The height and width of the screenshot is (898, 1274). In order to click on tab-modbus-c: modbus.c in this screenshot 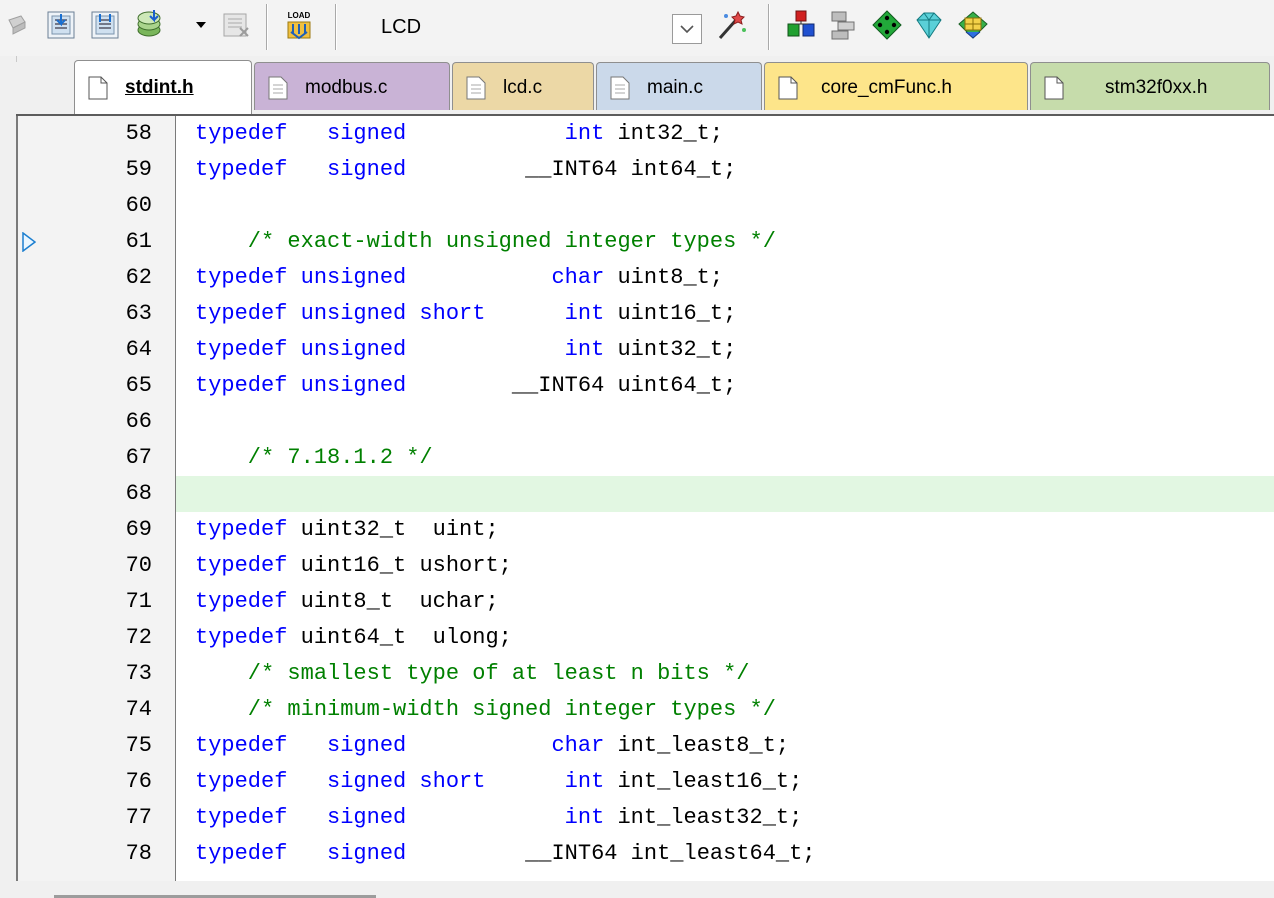, I will do `click(352, 86)`.